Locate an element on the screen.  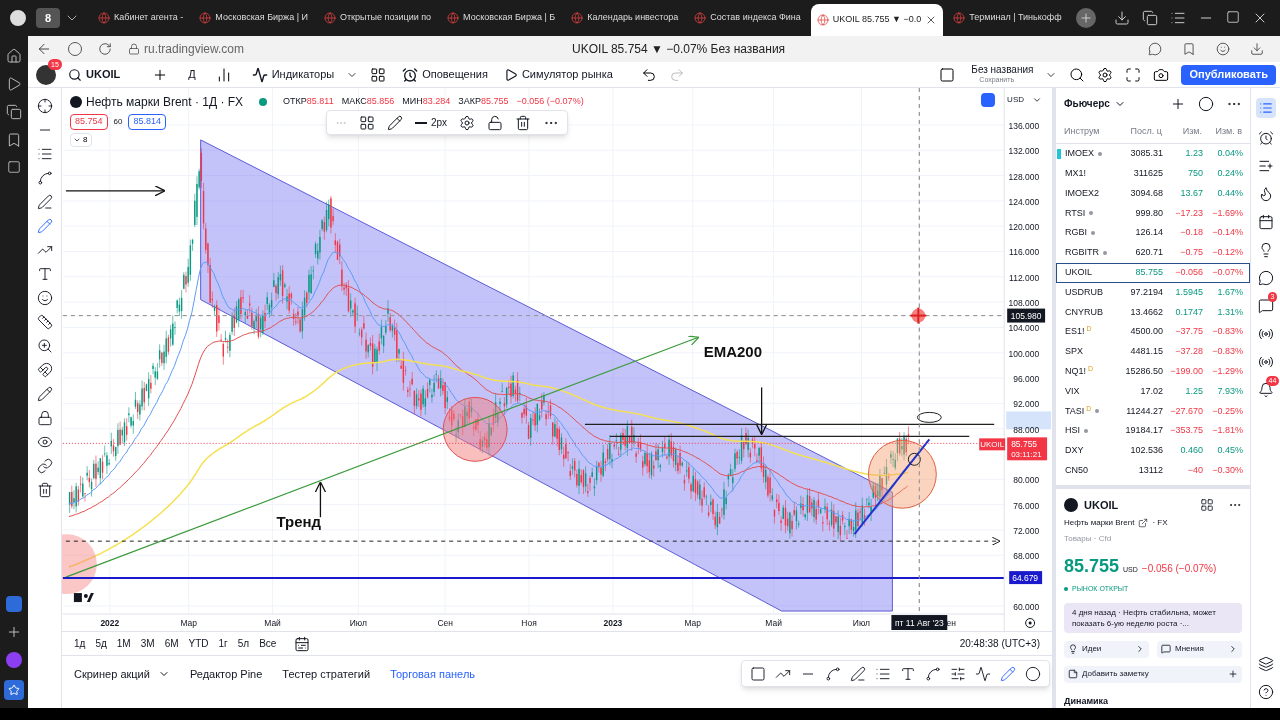
trash-icon is located at coordinates (44, 490).